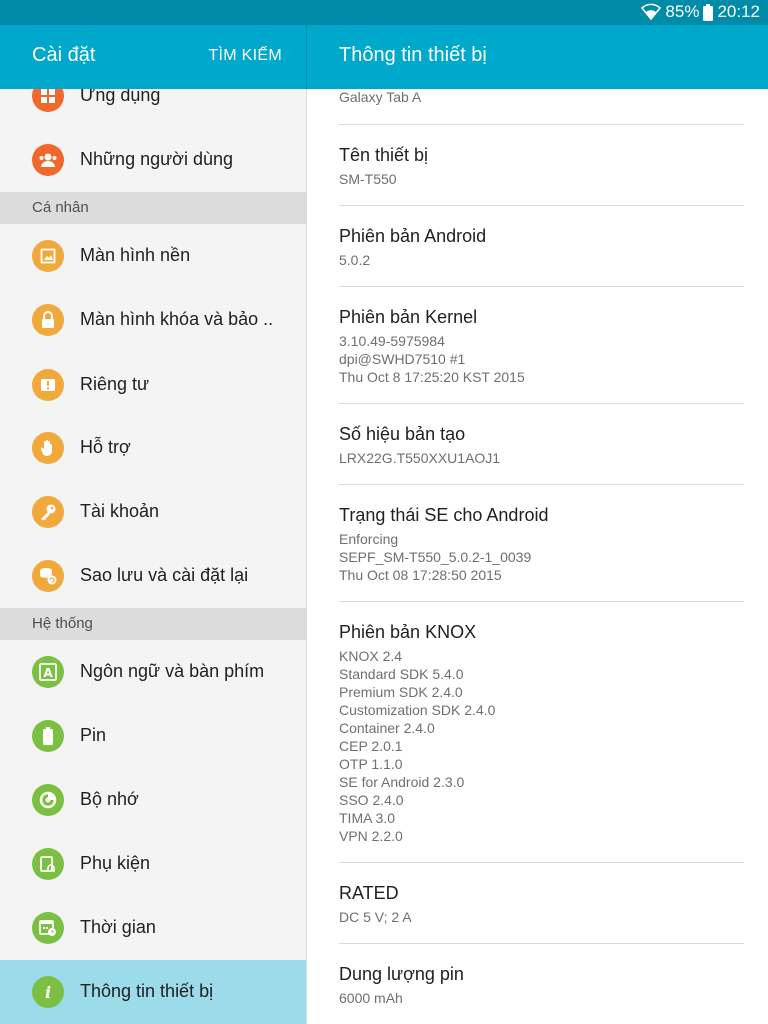 This screenshot has width=768, height=1024. I want to click on menu-item-storage: Bộ nhớ, so click(153, 800).